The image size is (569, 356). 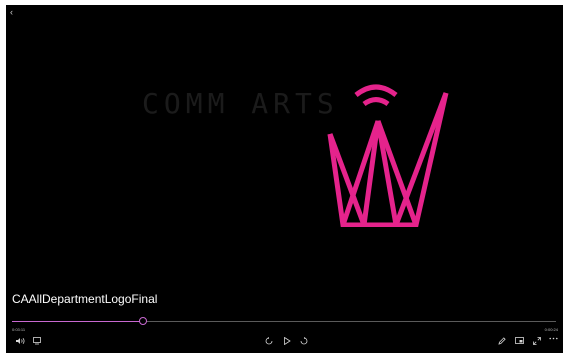 I want to click on volume-icon, so click(x=19, y=341).